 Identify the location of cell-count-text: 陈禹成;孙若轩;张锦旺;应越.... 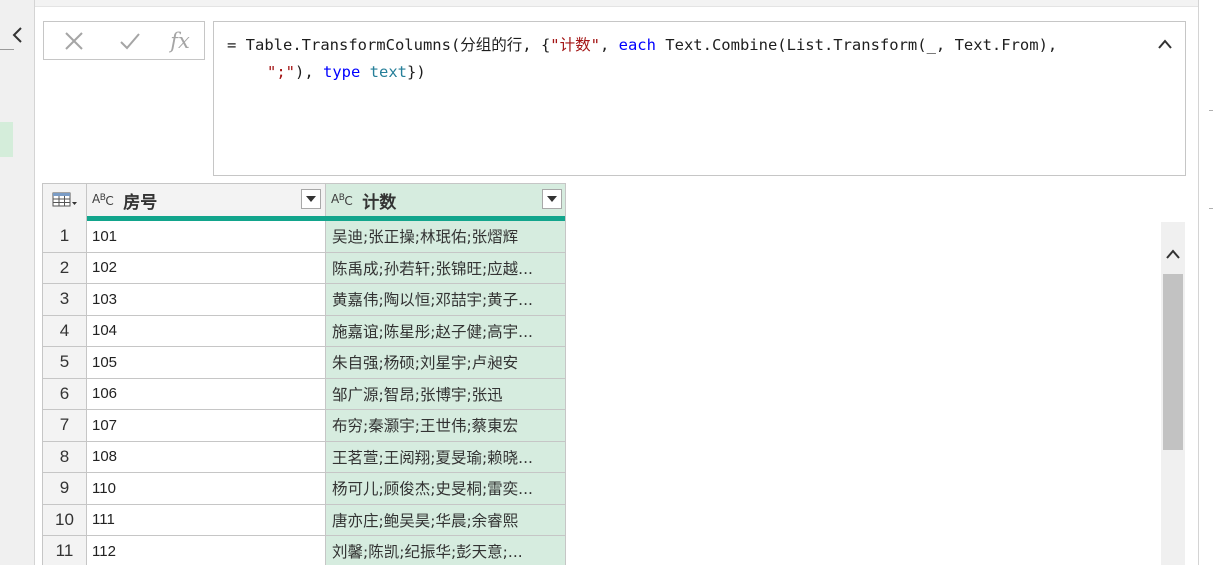
(432, 268).